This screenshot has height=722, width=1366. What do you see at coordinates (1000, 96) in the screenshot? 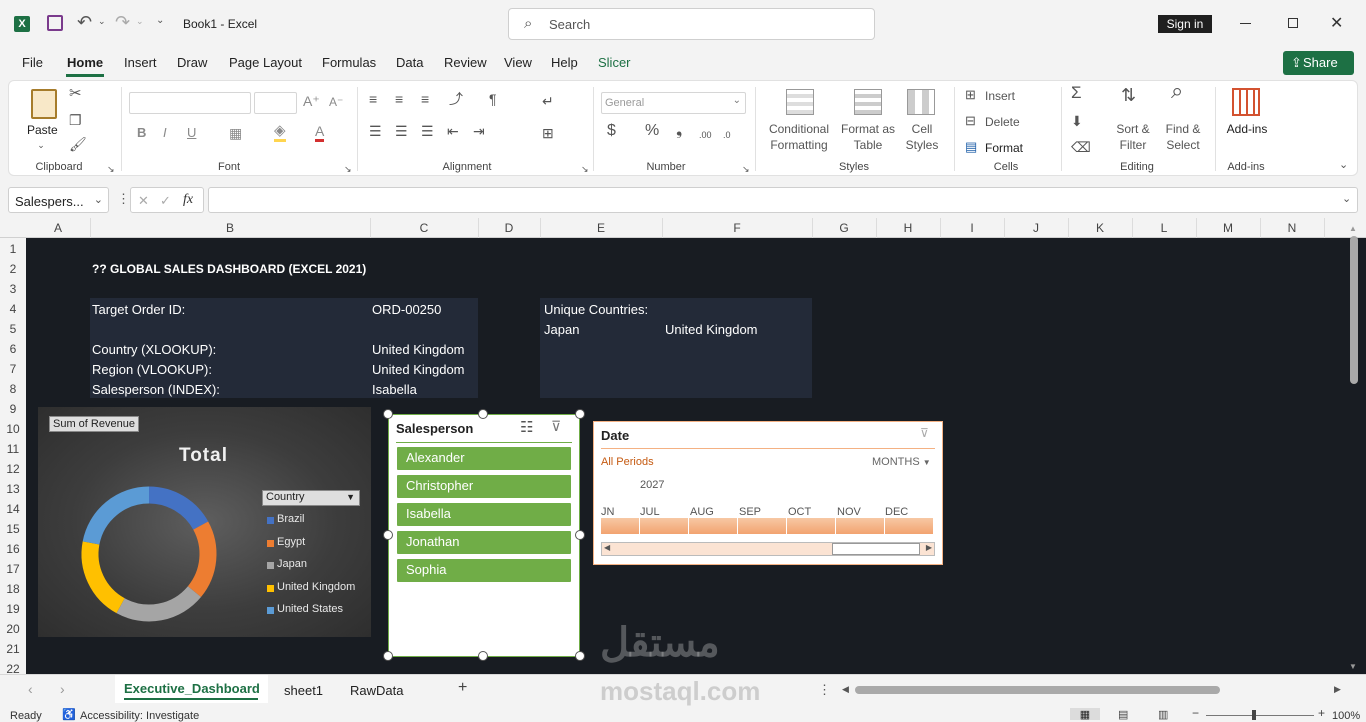
I see `insert-cells-button: Insert` at bounding box center [1000, 96].